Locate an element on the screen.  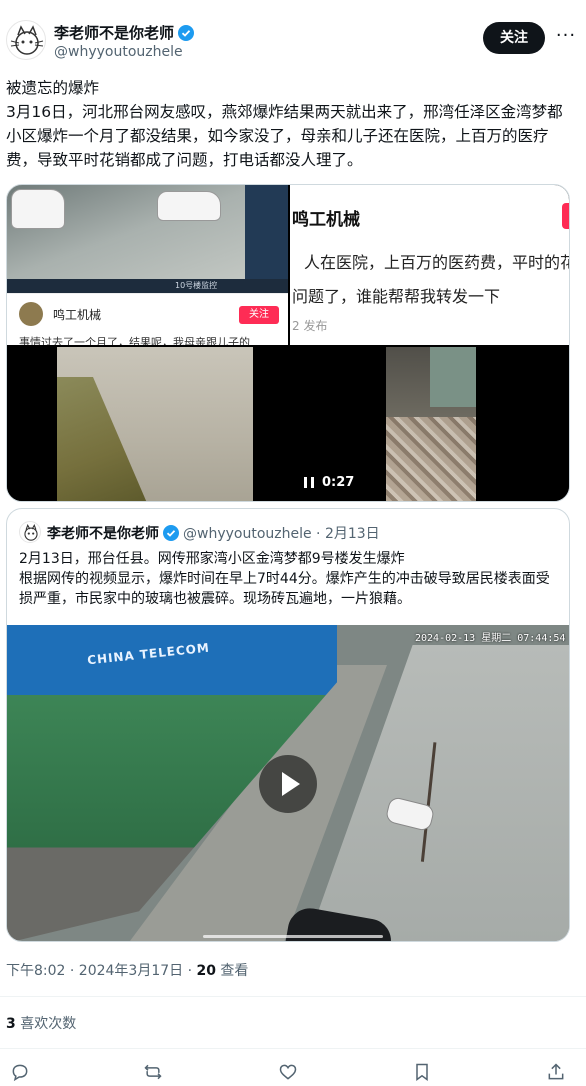
surveillance-frame is located at coordinates (147, 237).